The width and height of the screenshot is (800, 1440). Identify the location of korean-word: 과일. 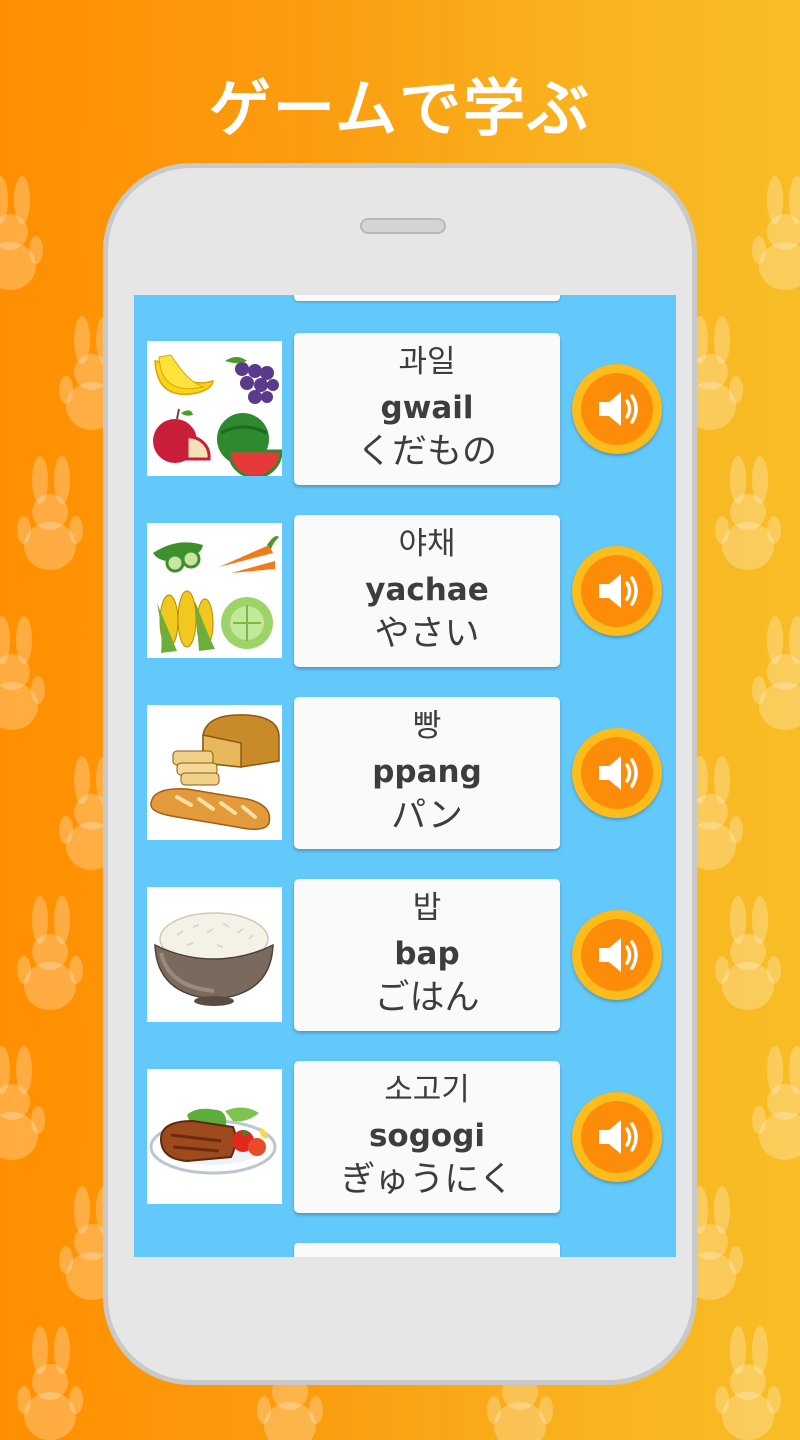
(427, 362).